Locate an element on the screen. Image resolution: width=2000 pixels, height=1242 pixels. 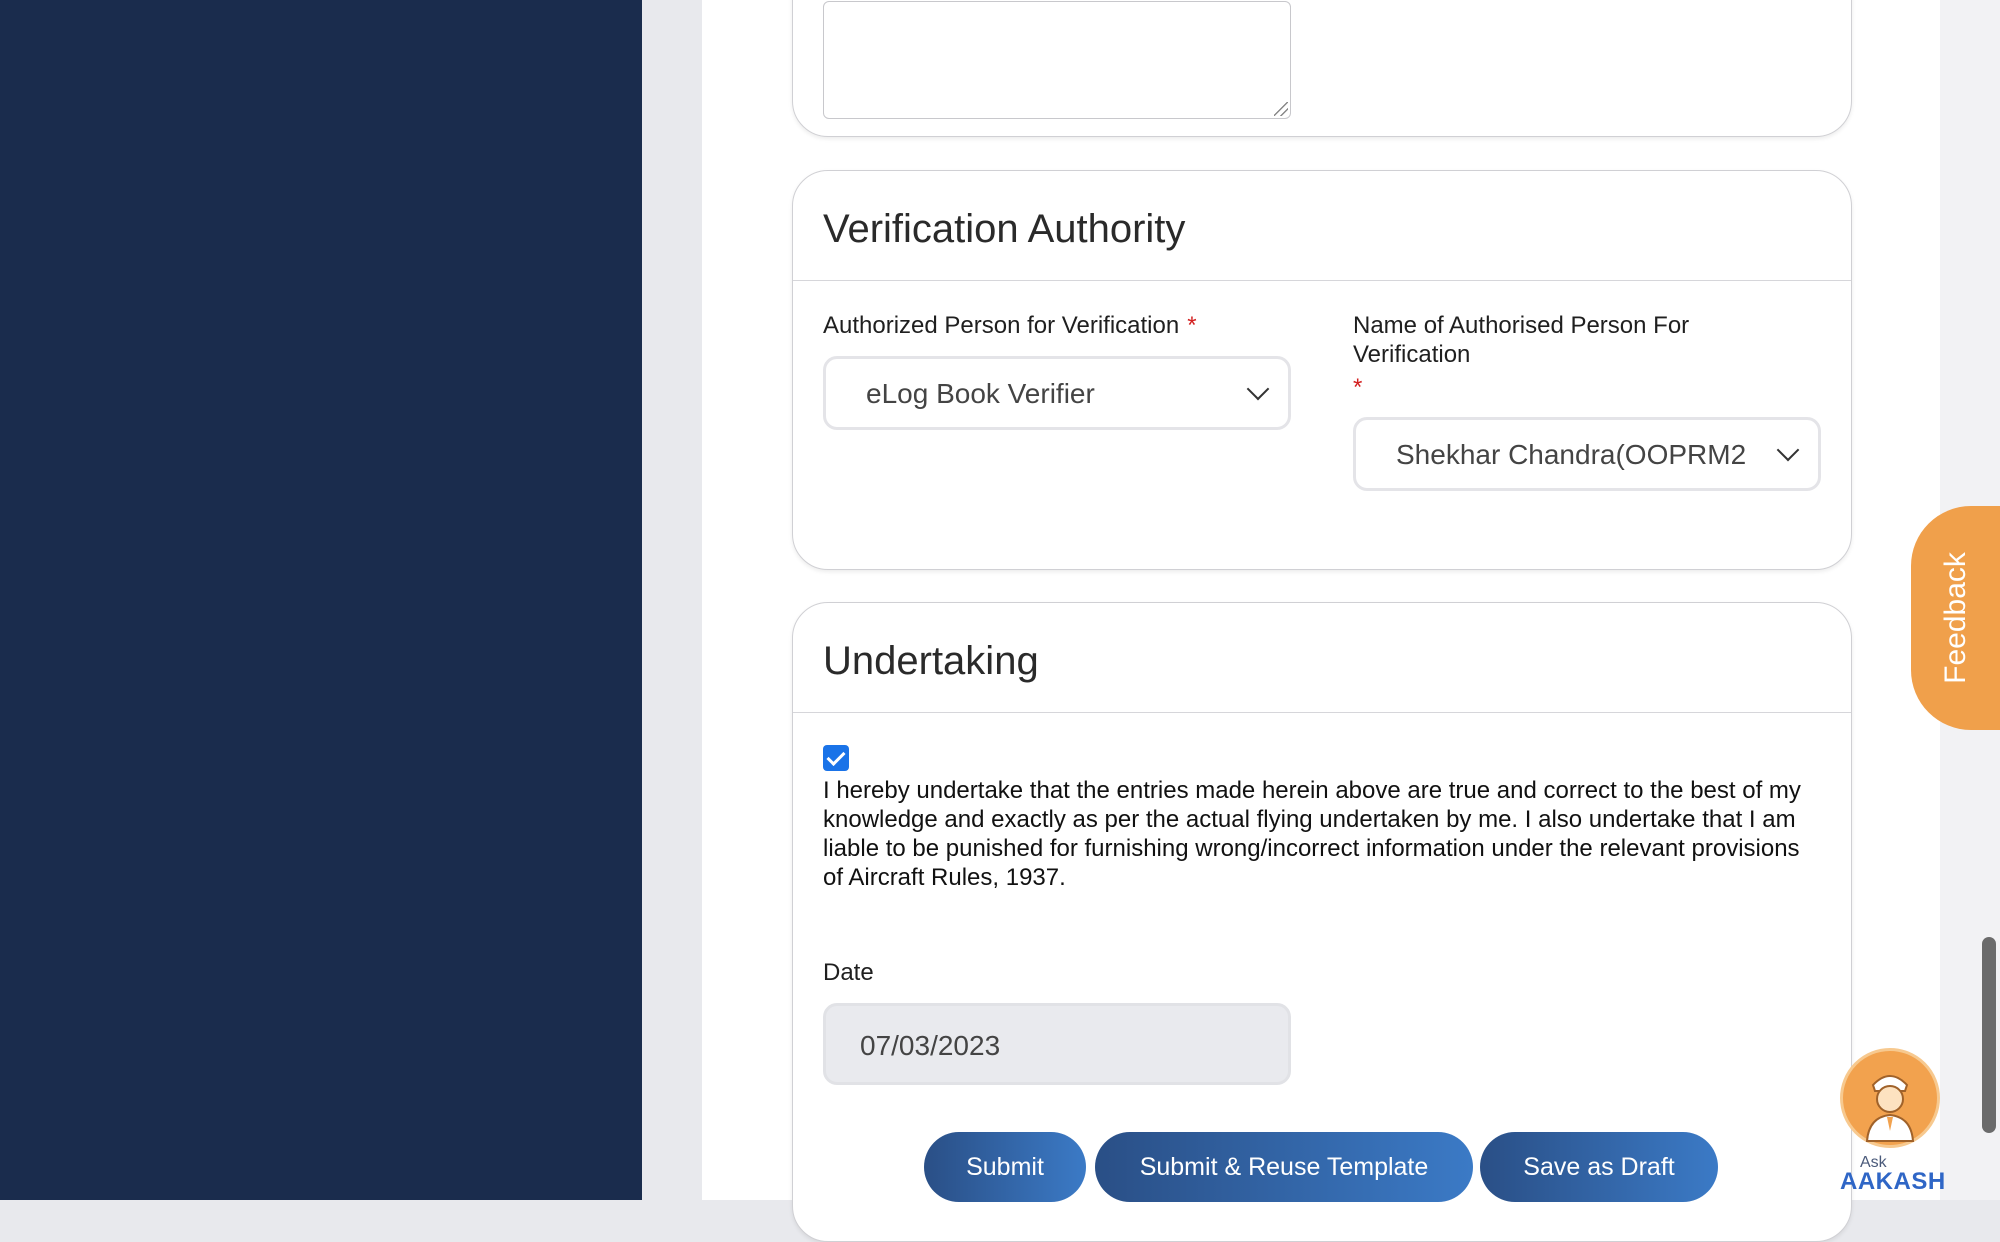
authorized-person-label-text: Authorized Person for Verification is located at coordinates (1001, 325).